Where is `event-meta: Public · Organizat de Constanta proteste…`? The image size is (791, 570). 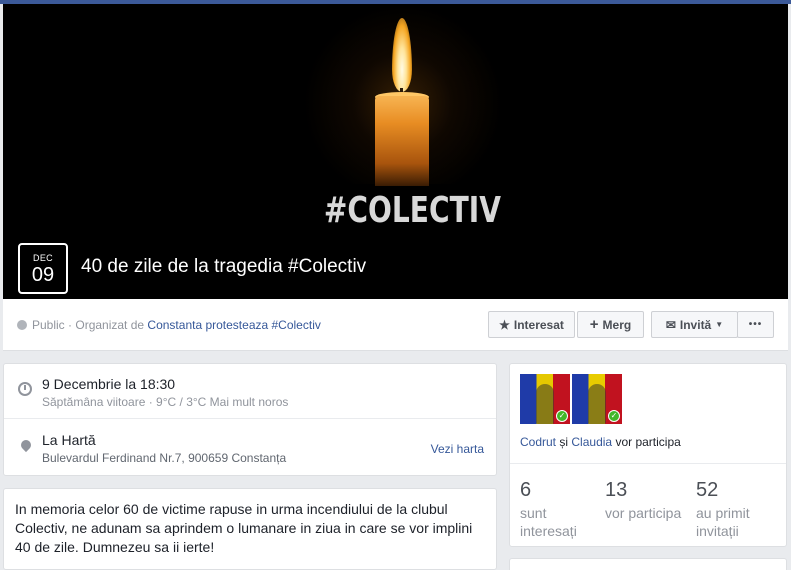
event-meta: Public · Organizat de Constanta proteste… is located at coordinates (169, 325).